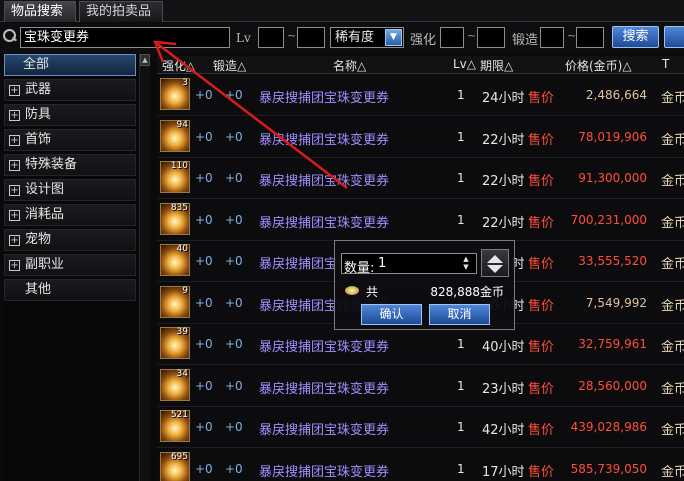  What do you see at coordinates (424, 285) in the screenshot?
I see `quantity-dialog: 1 数量: ▲ ▼ 共 828,888金币 确认 取消` at bounding box center [424, 285].